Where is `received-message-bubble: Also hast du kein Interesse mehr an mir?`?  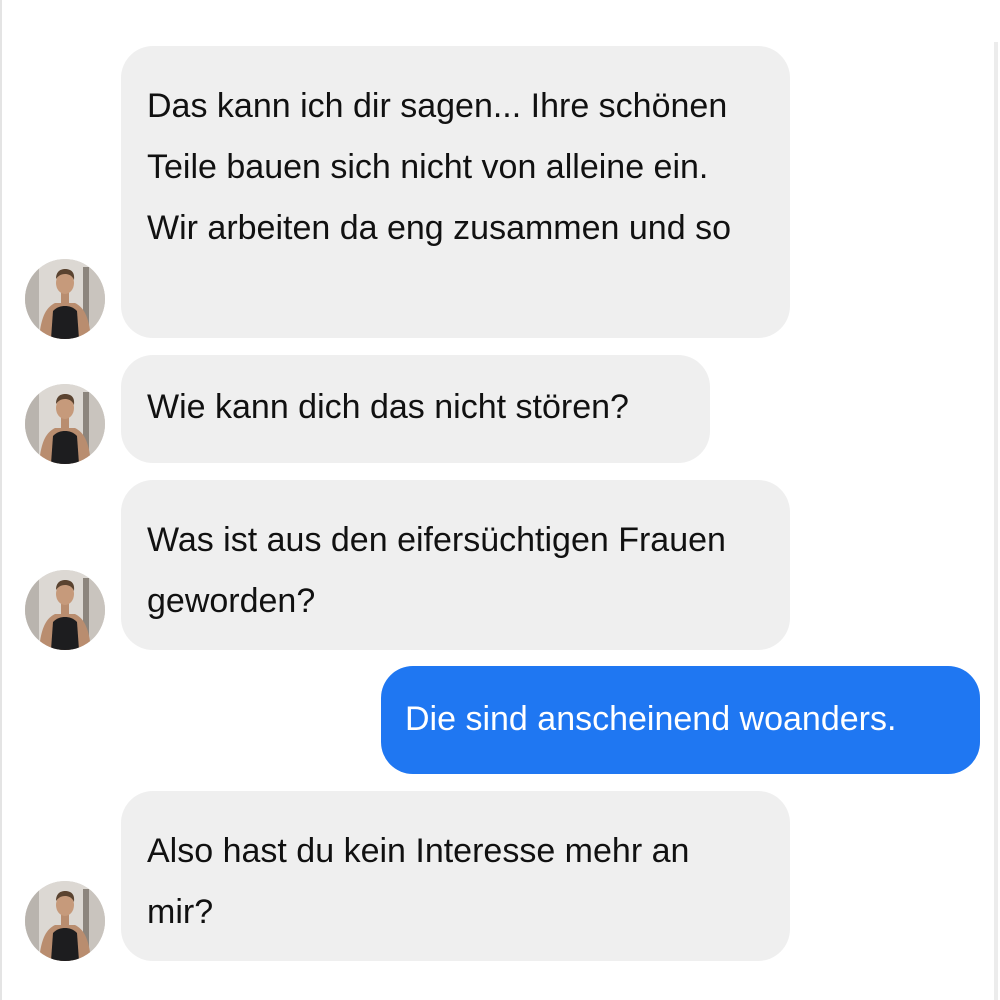
received-message-bubble: Also hast du kein Interesse mehr an mir? is located at coordinates (455, 876).